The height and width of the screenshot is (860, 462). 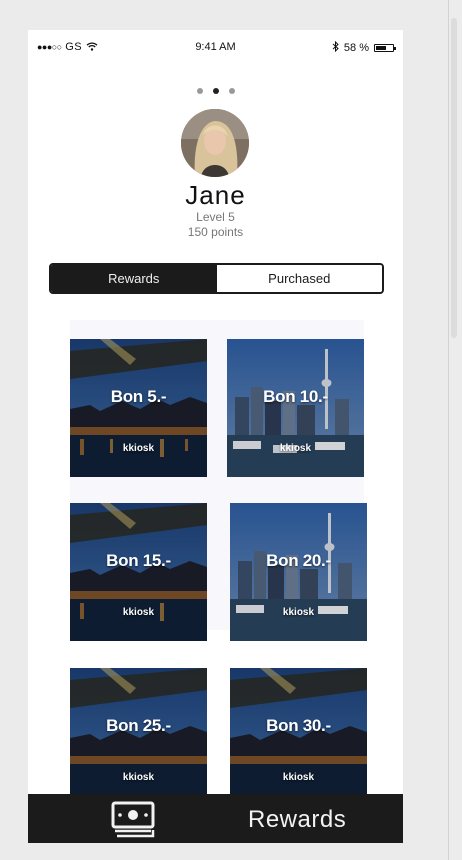 What do you see at coordinates (298, 725) in the screenshot?
I see `reward-title: Bon 30.-` at bounding box center [298, 725].